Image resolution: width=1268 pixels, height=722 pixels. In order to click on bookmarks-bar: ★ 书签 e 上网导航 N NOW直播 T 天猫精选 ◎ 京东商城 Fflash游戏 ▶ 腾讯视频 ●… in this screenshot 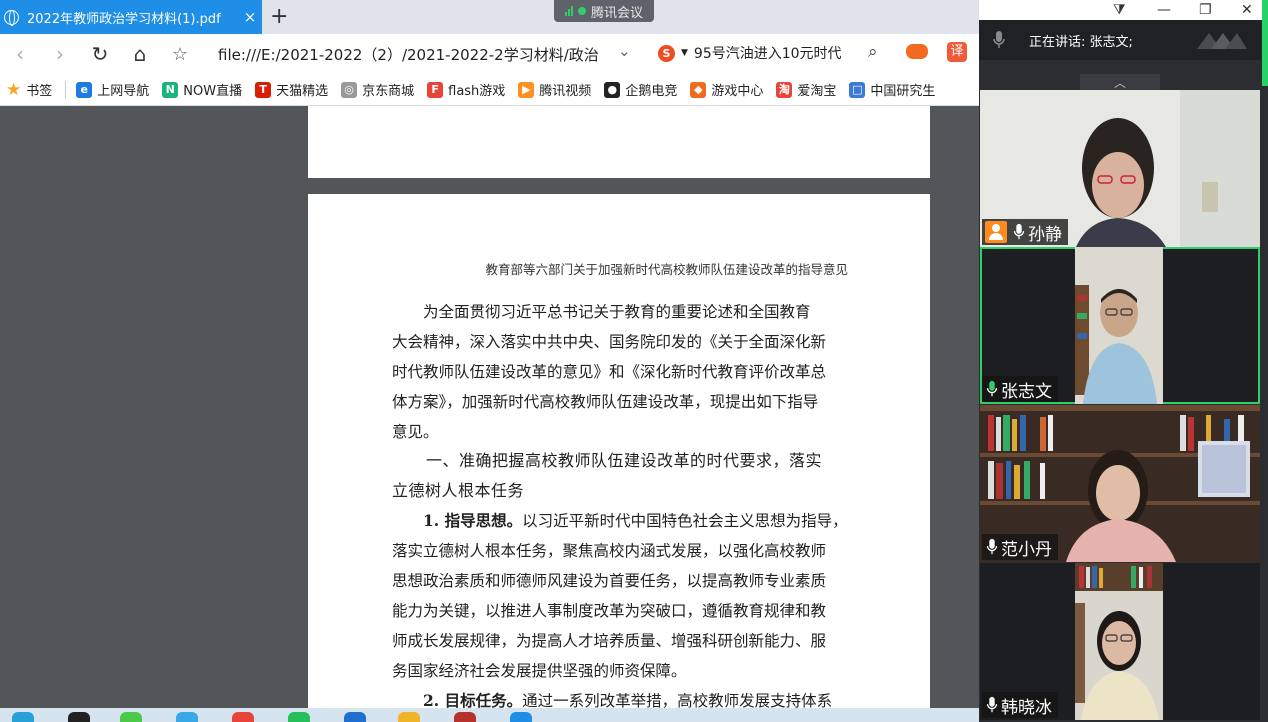, I will do `click(490, 90)`.